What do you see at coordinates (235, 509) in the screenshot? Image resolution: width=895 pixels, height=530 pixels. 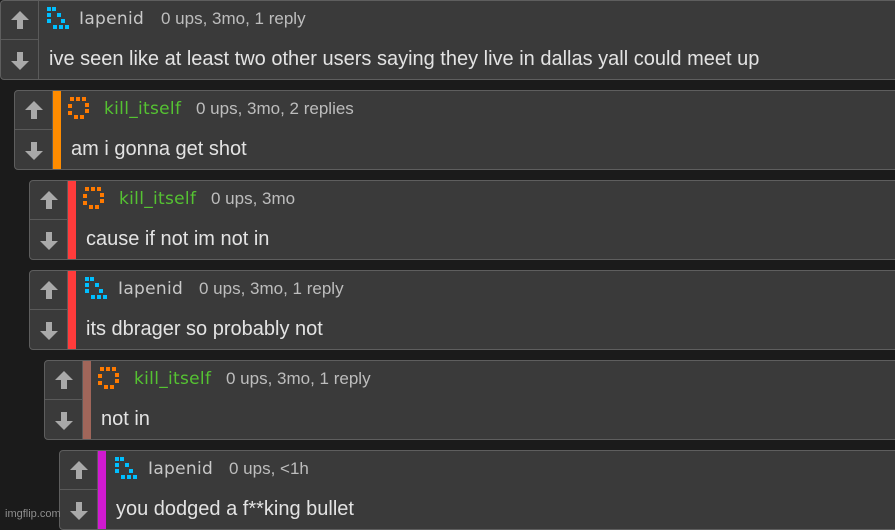 I see `comment-text: you dodged a f**king bullet` at bounding box center [235, 509].